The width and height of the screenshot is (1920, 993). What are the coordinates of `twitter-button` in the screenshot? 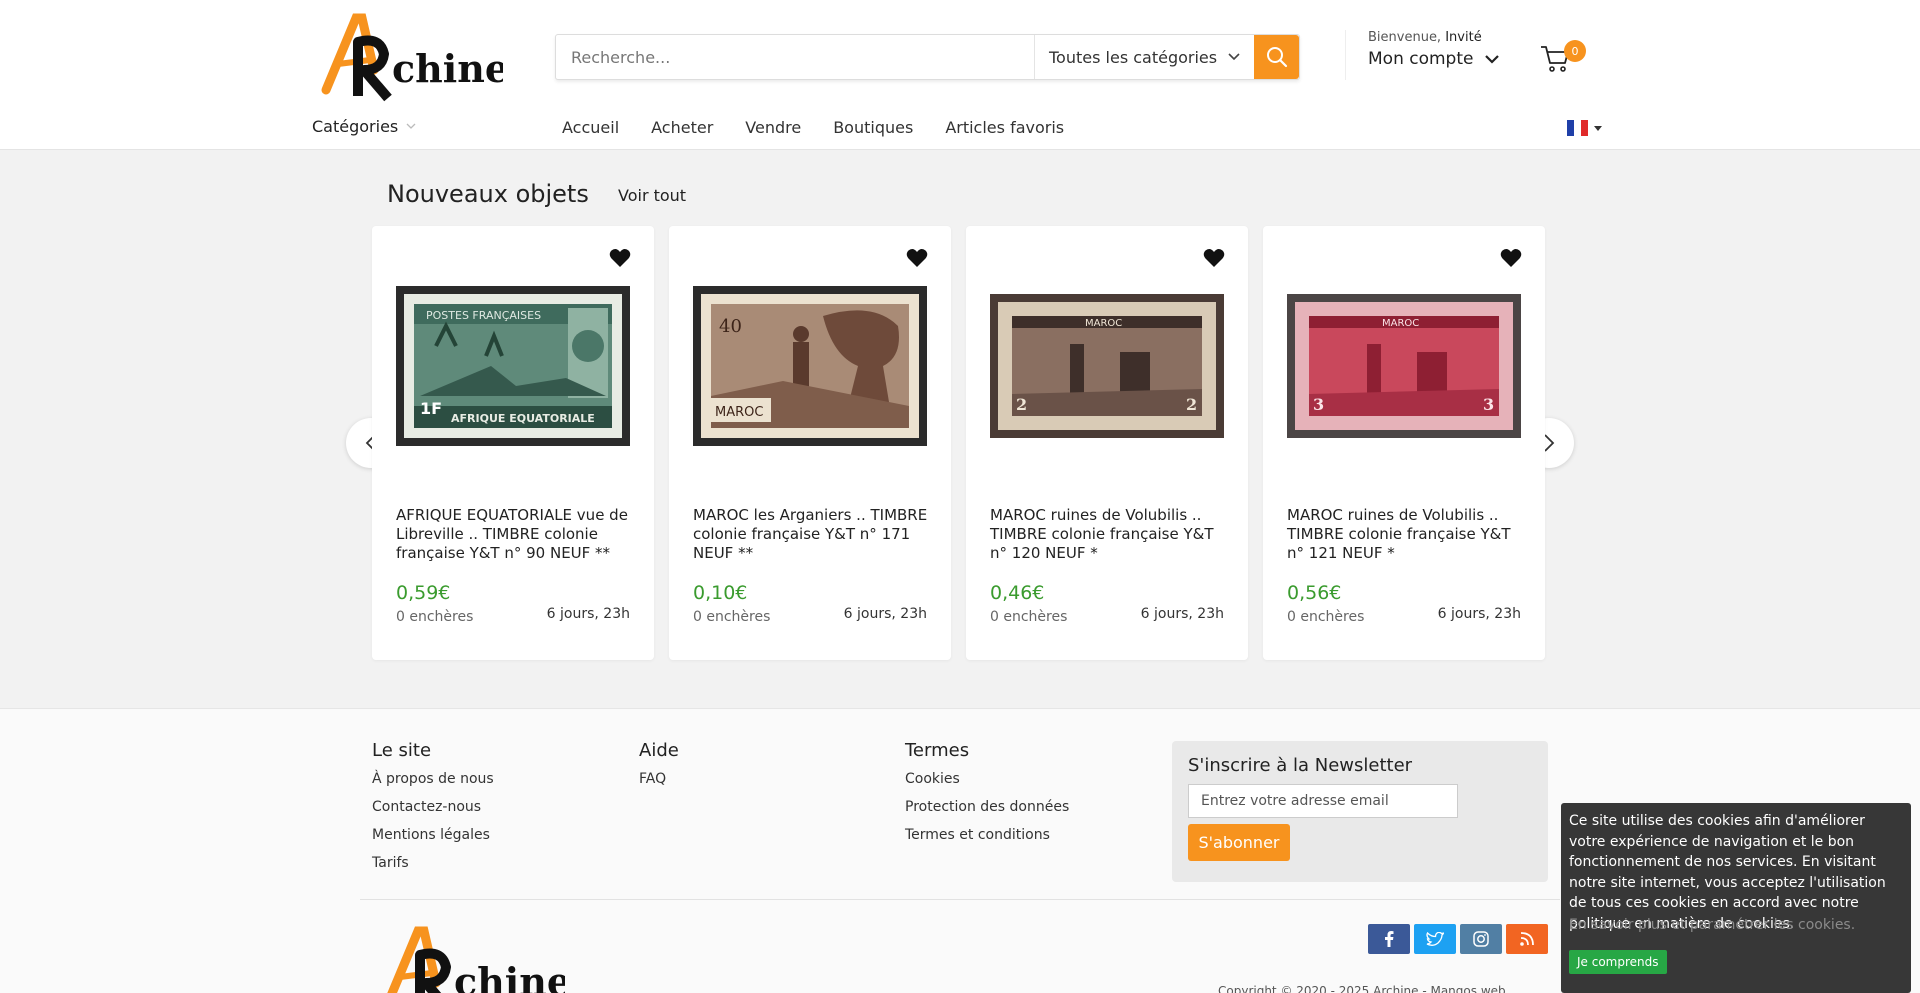 It's located at (1435, 939).